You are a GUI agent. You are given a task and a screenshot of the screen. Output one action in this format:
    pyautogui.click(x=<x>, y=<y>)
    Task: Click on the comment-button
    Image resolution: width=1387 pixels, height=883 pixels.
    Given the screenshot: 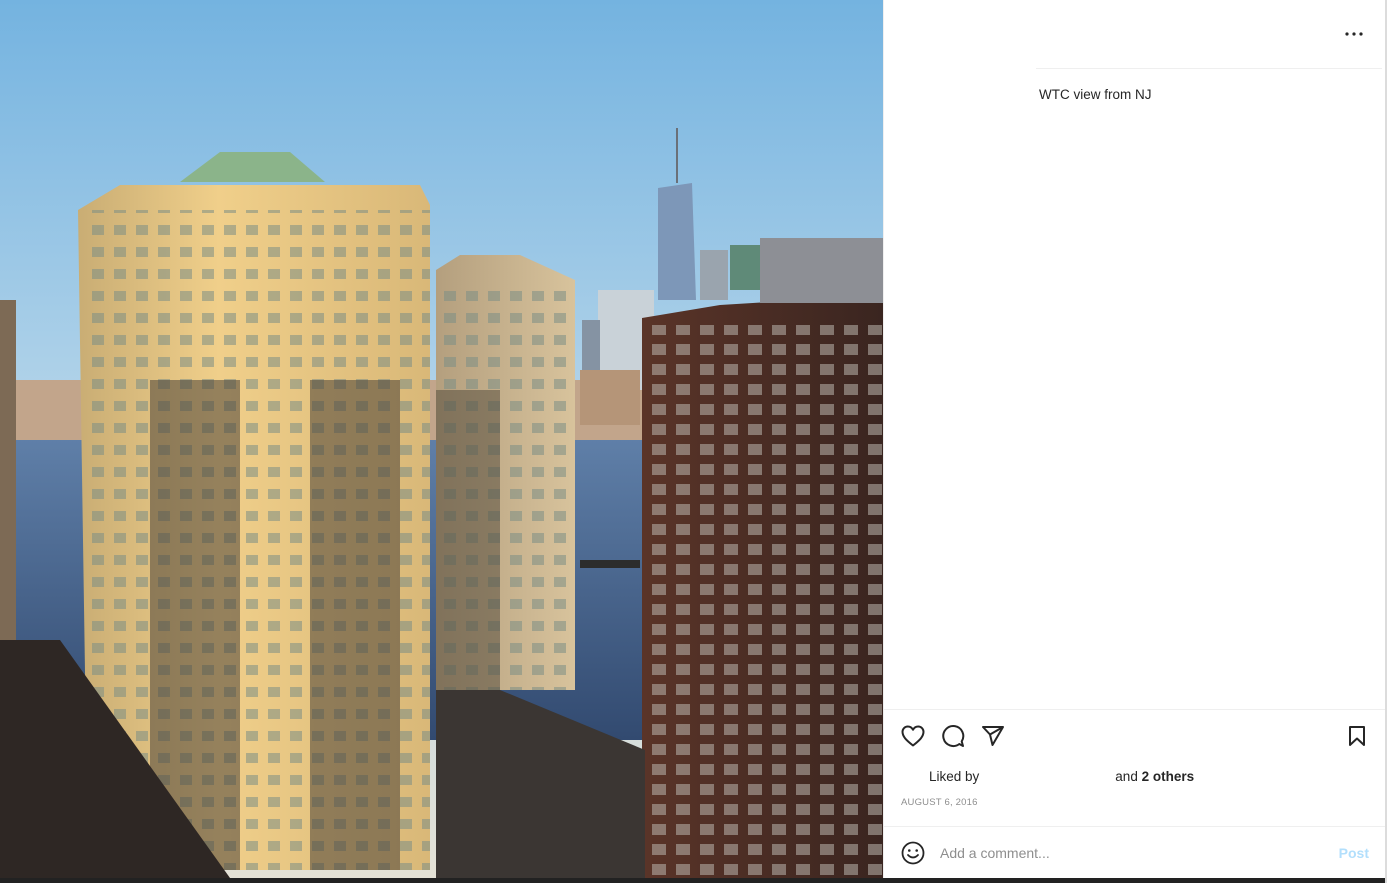 What is the action you would take?
    pyautogui.click(x=953, y=736)
    